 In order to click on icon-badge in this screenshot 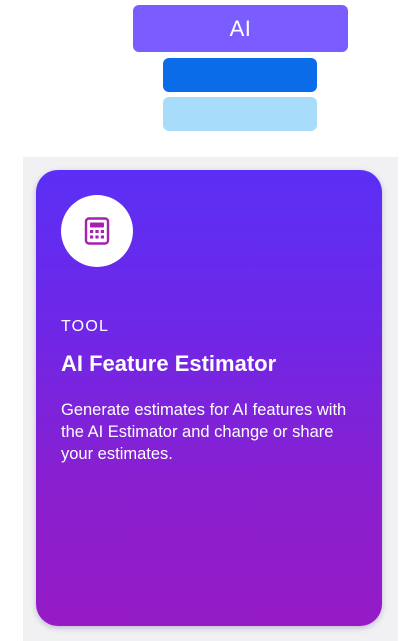, I will do `click(97, 231)`.